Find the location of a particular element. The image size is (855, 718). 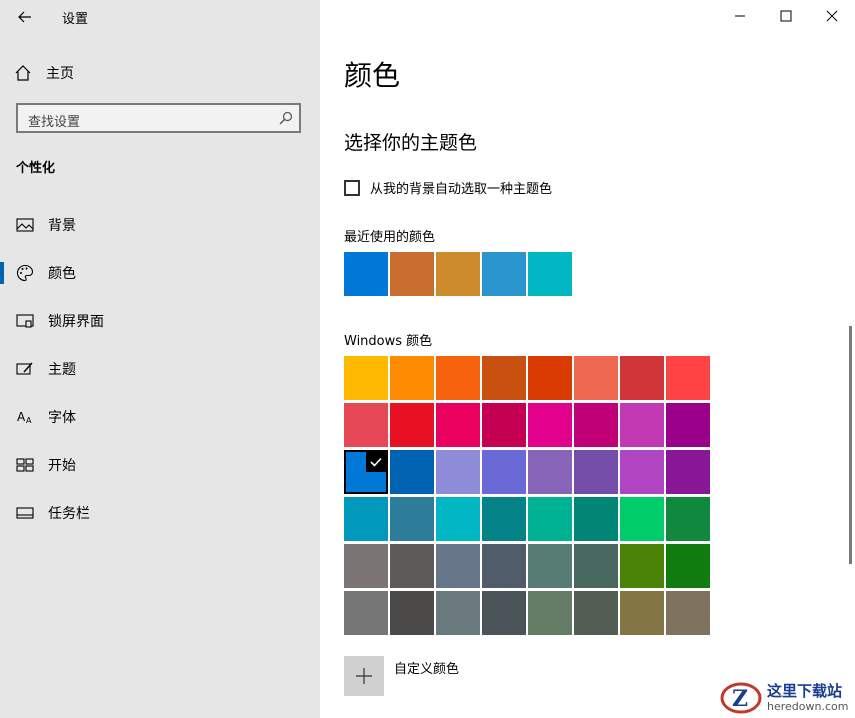

auto-pick-row: 从我的背景自动选取一种主题色 is located at coordinates (448, 187).